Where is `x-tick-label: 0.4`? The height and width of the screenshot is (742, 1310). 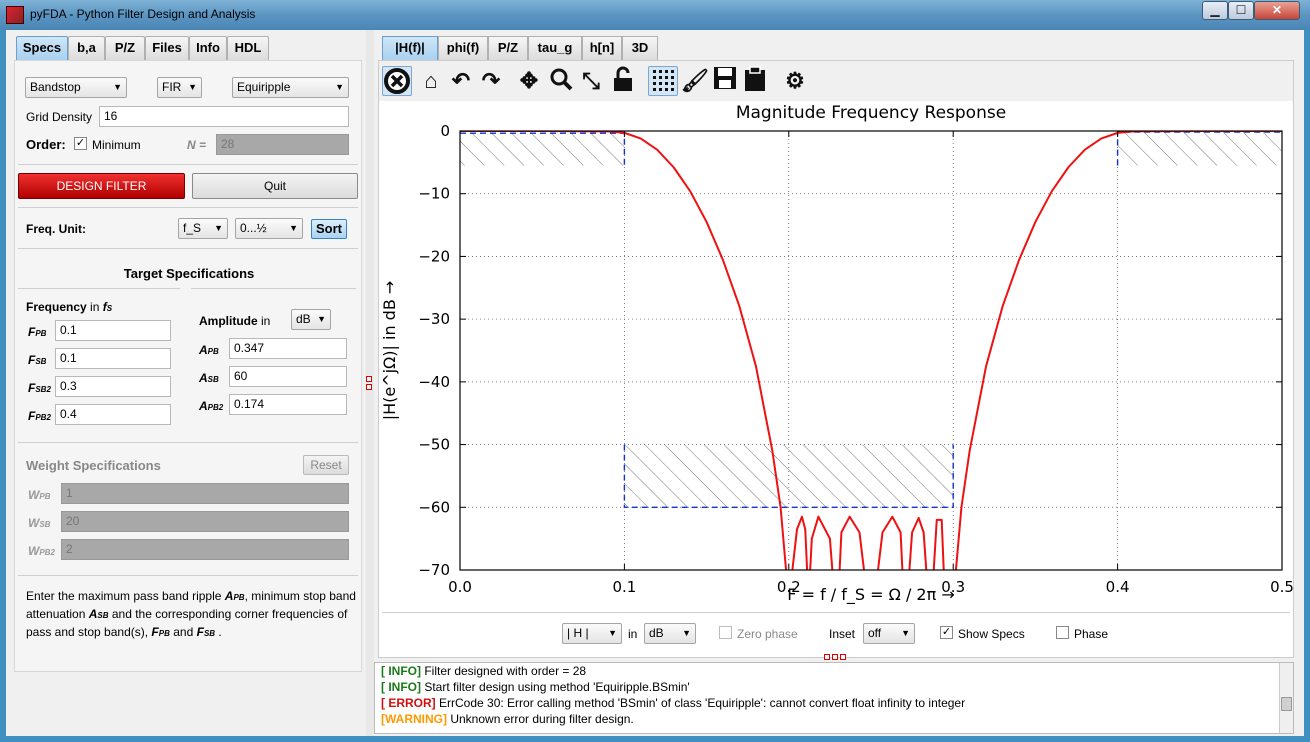
x-tick-label: 0.4 is located at coordinates (1118, 587).